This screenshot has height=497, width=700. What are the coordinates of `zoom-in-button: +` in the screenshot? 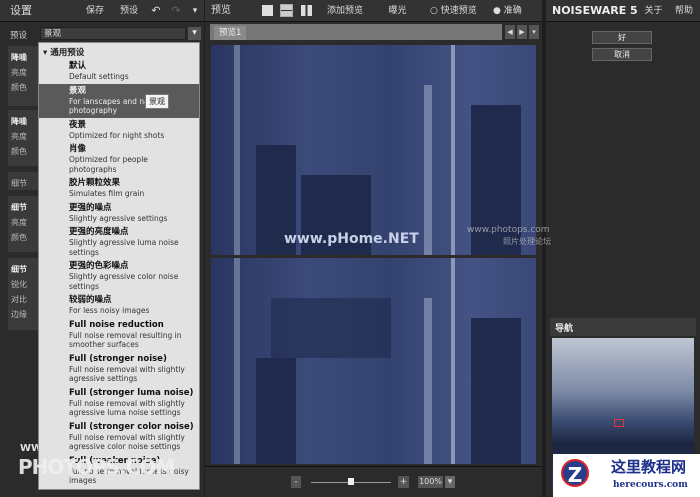 It's located at (403, 482).